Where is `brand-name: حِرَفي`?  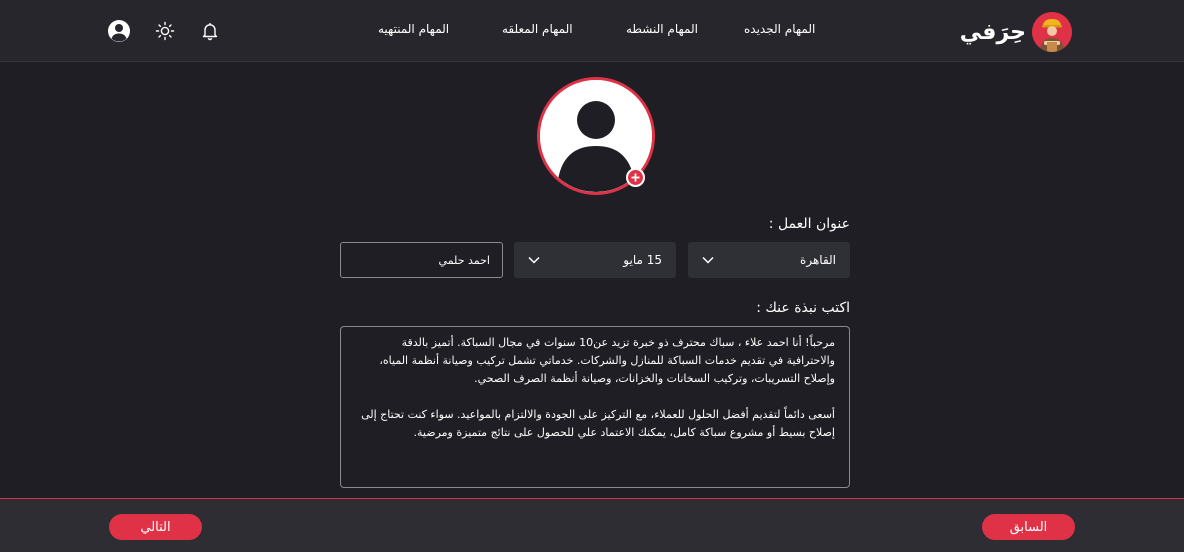
brand-name: حِرَفي is located at coordinates (992, 32).